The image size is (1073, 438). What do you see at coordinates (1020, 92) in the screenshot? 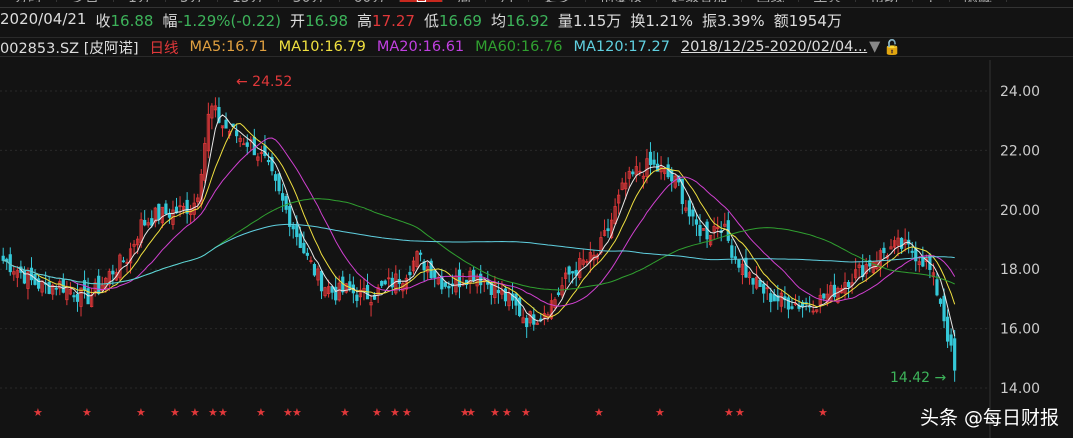
I see `y-tick-label: 24.00` at bounding box center [1020, 92].